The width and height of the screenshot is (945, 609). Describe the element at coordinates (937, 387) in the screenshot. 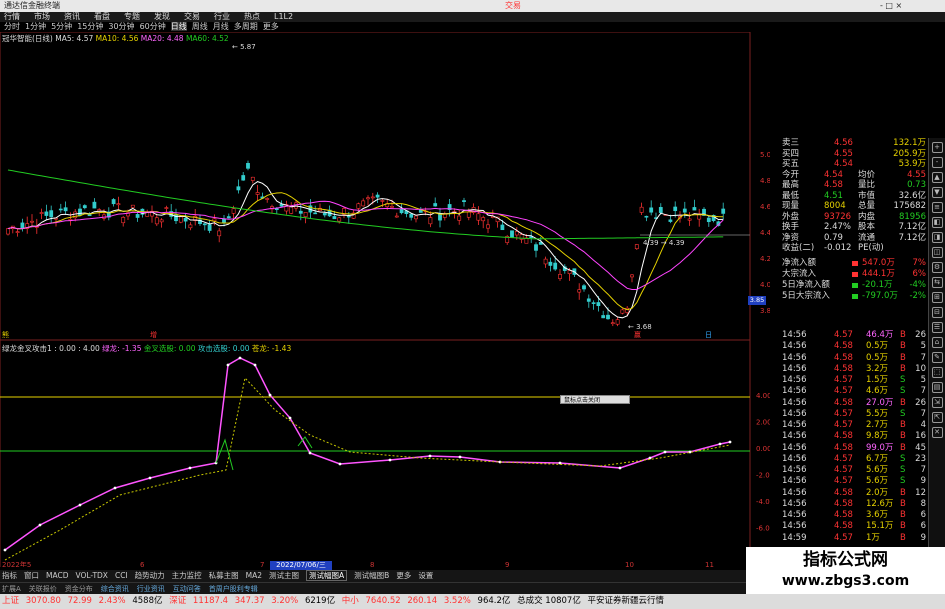

I see `toolstrip-icon: ▤` at that location.